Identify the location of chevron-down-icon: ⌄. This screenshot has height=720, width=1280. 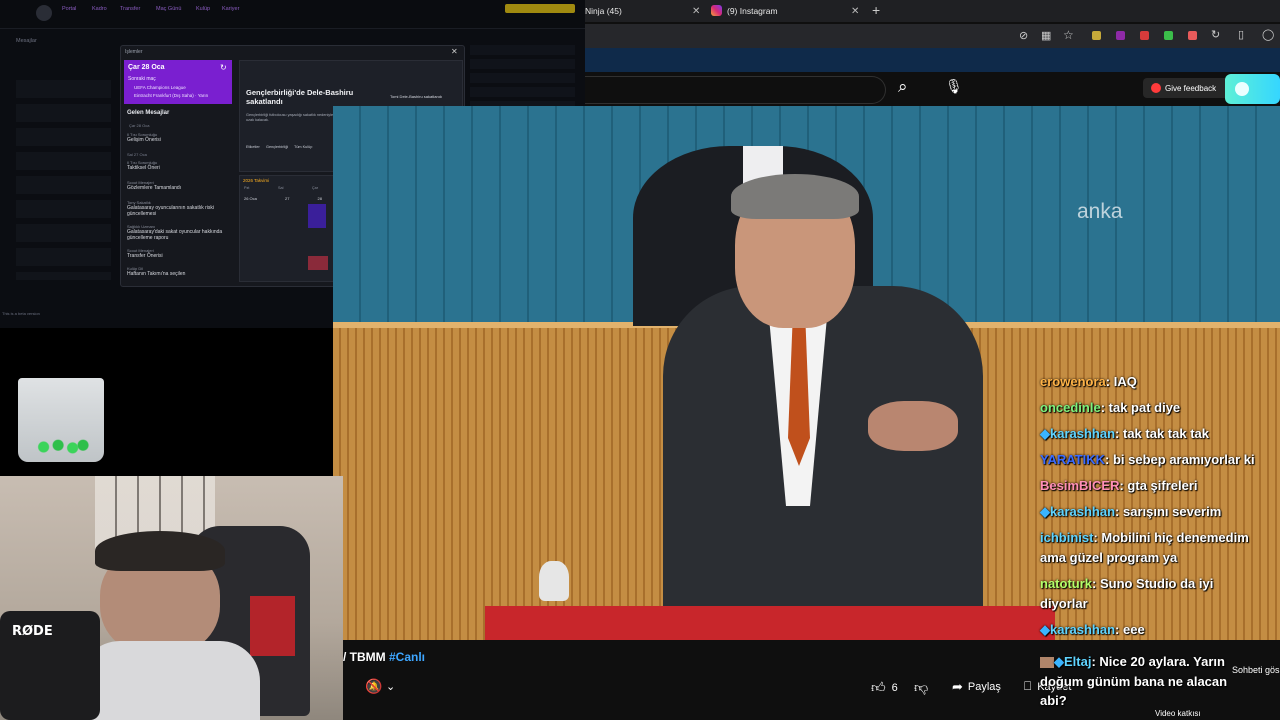
(390, 686).